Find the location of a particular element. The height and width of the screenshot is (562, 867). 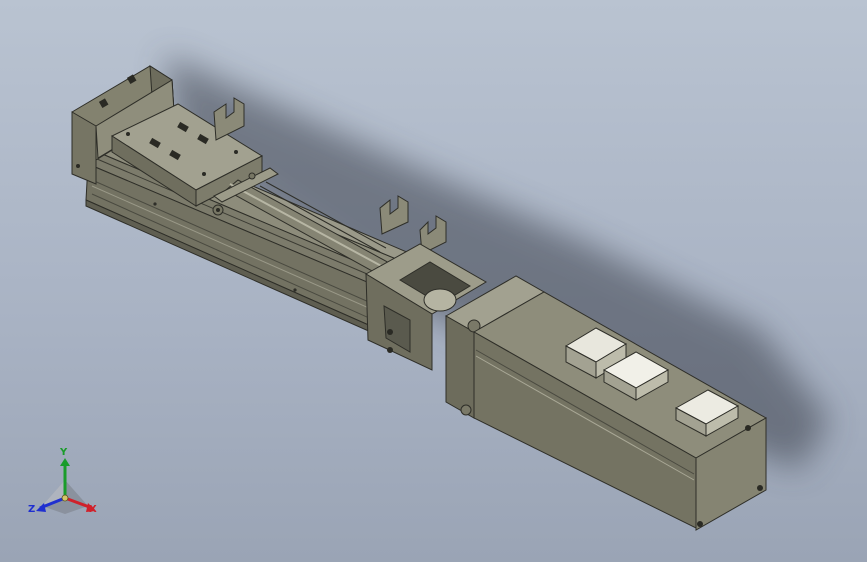

z-axis-label: Z is located at coordinates (32, 509).